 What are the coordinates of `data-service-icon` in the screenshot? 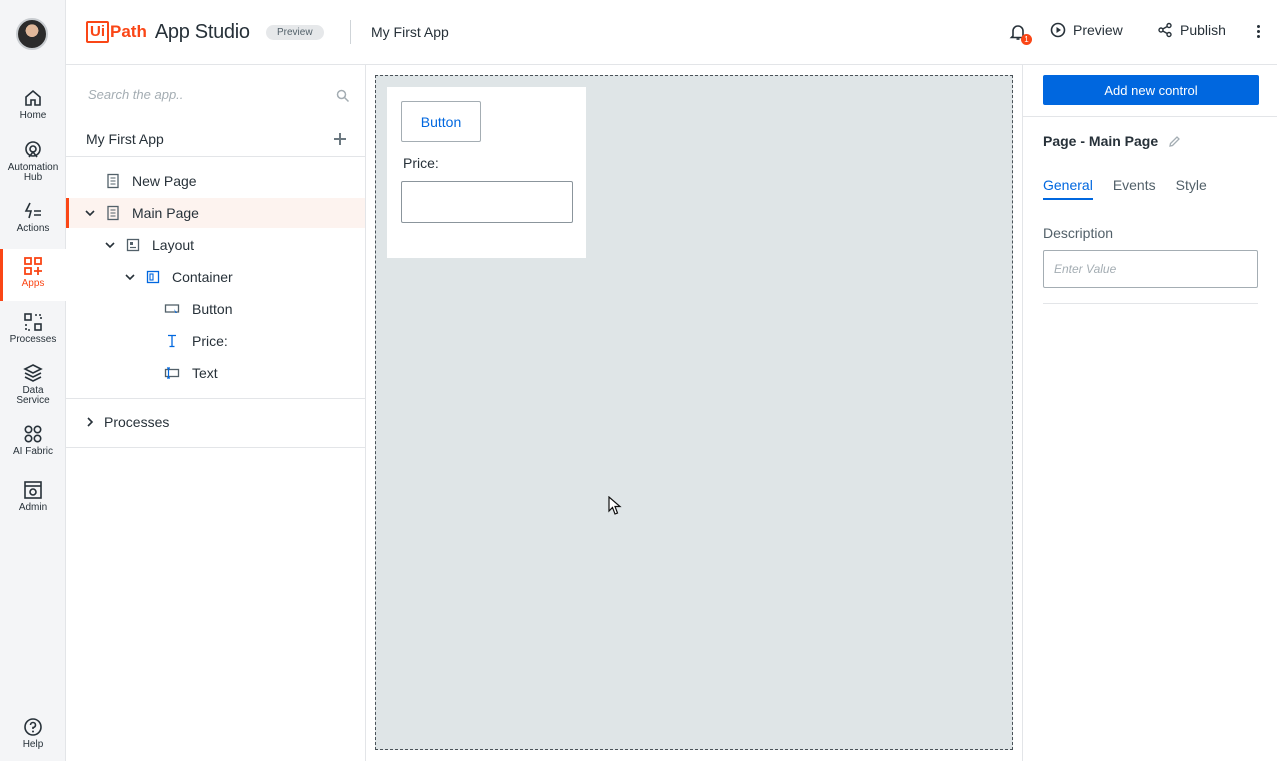 It's located at (33, 373).